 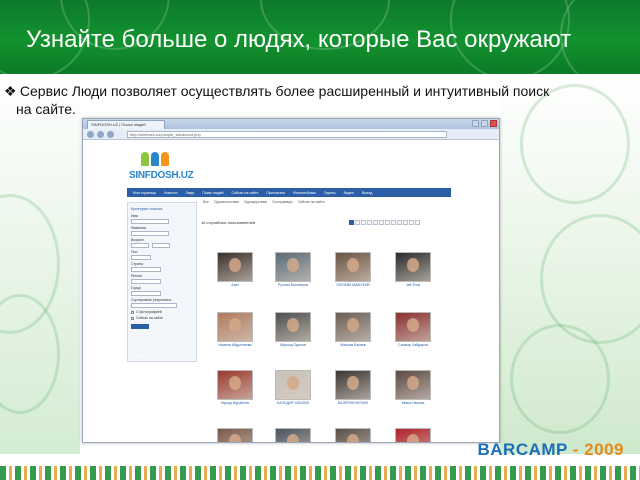 I want to click on menu-item: Пригласить, so click(x=275, y=193).